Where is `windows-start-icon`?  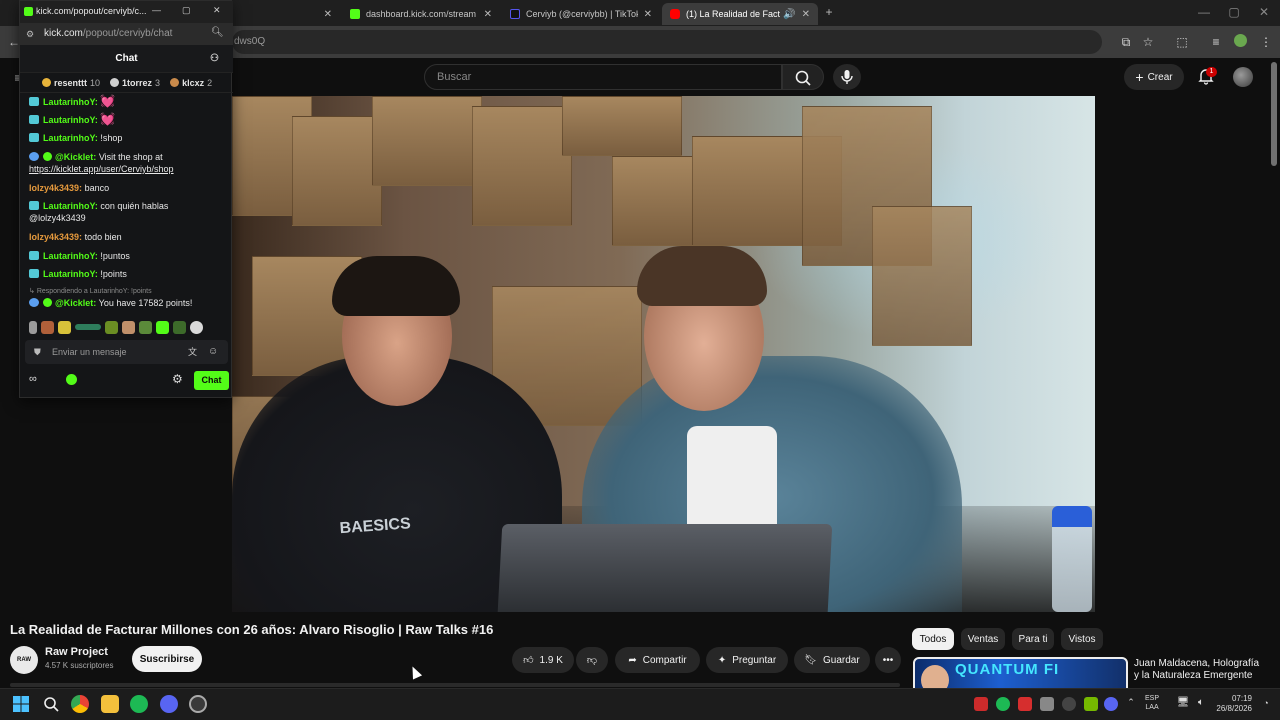
windows-start-icon is located at coordinates (21, 704).